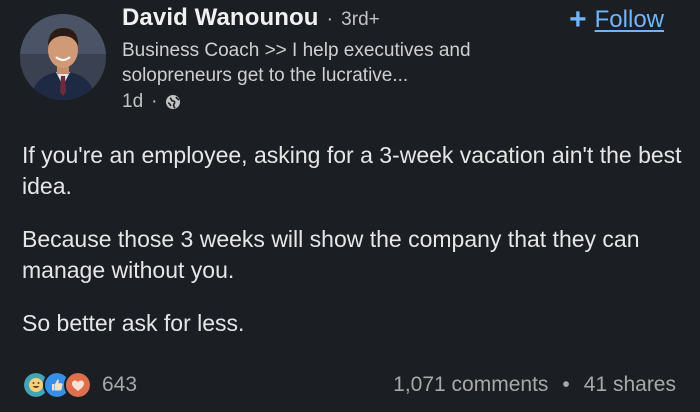  I want to click on reactions-summary: 643, so click(79, 385).